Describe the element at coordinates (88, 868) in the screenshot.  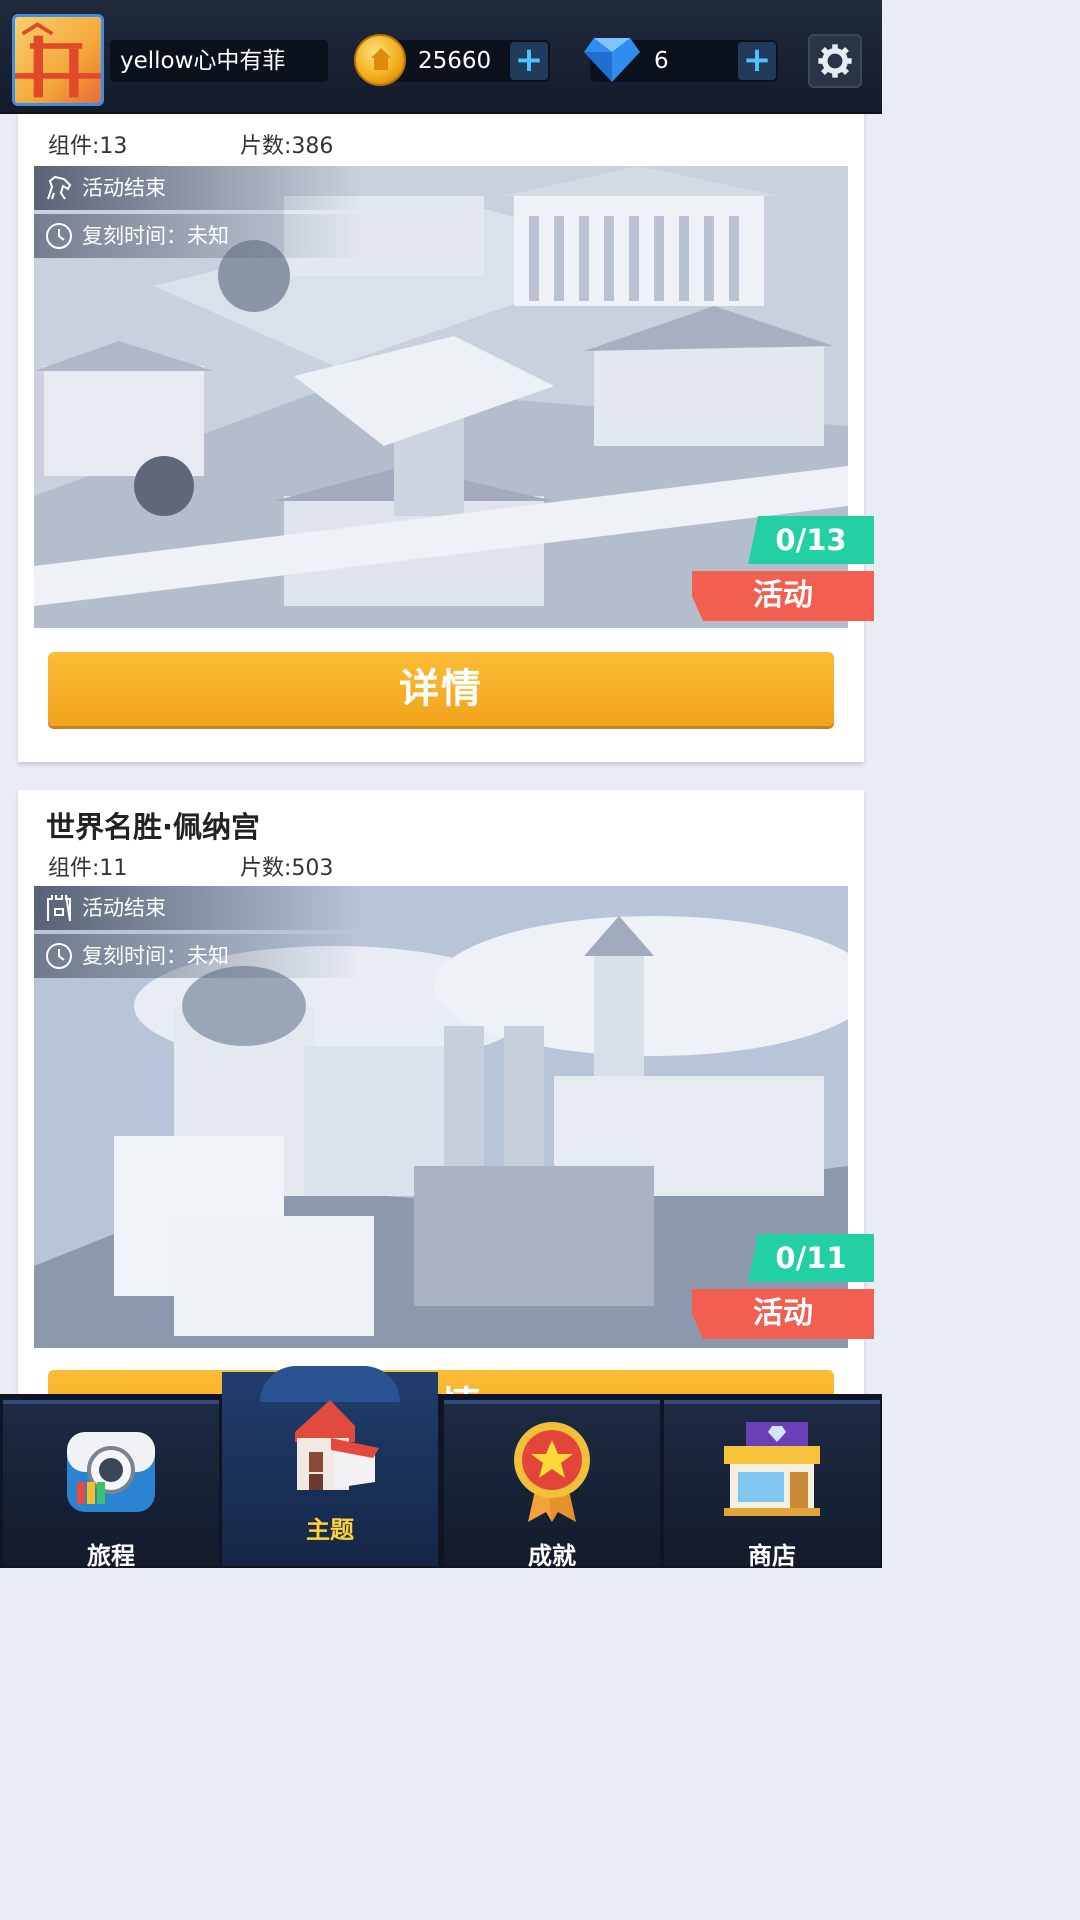
I see `components-count: 组件:11` at that location.